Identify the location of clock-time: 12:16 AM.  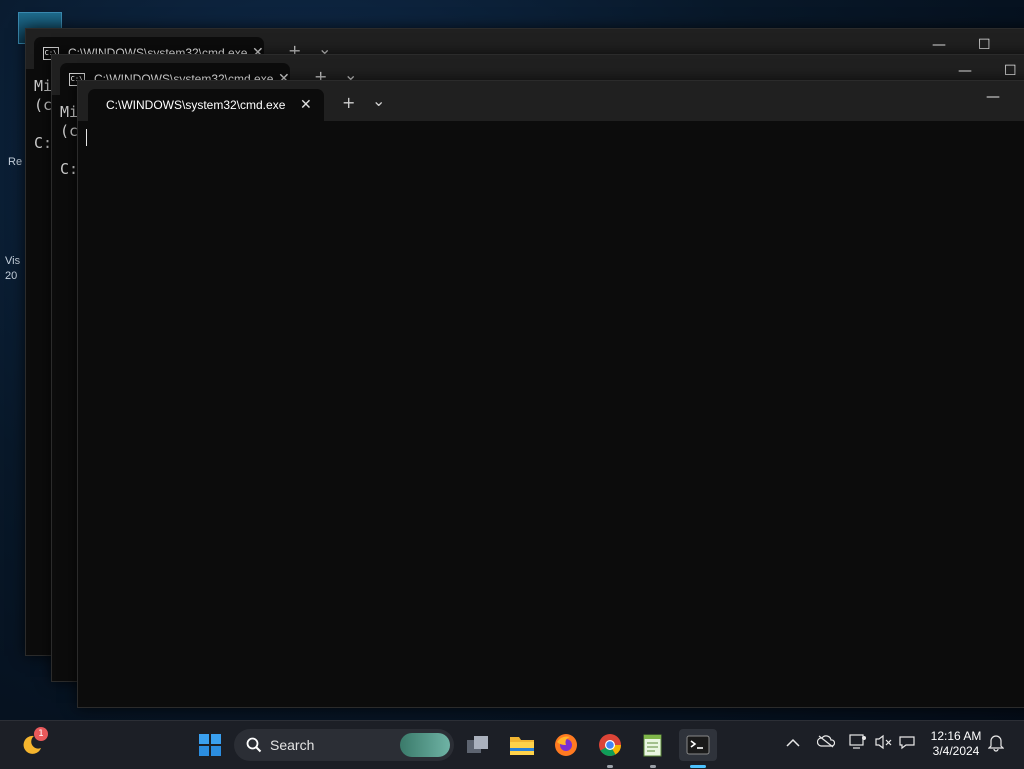
(956, 736).